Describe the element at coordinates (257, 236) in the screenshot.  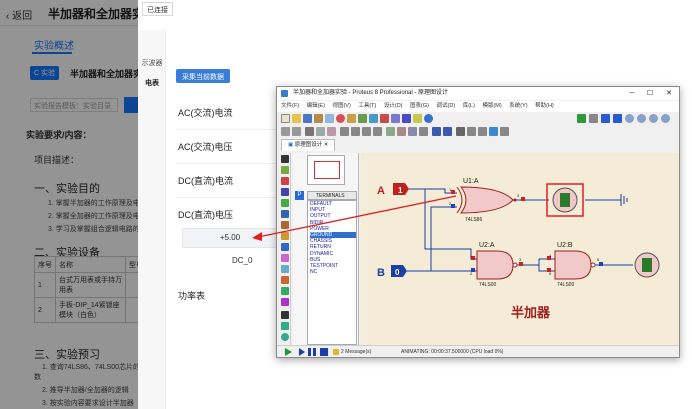
I see `arrow-head-icon` at that location.